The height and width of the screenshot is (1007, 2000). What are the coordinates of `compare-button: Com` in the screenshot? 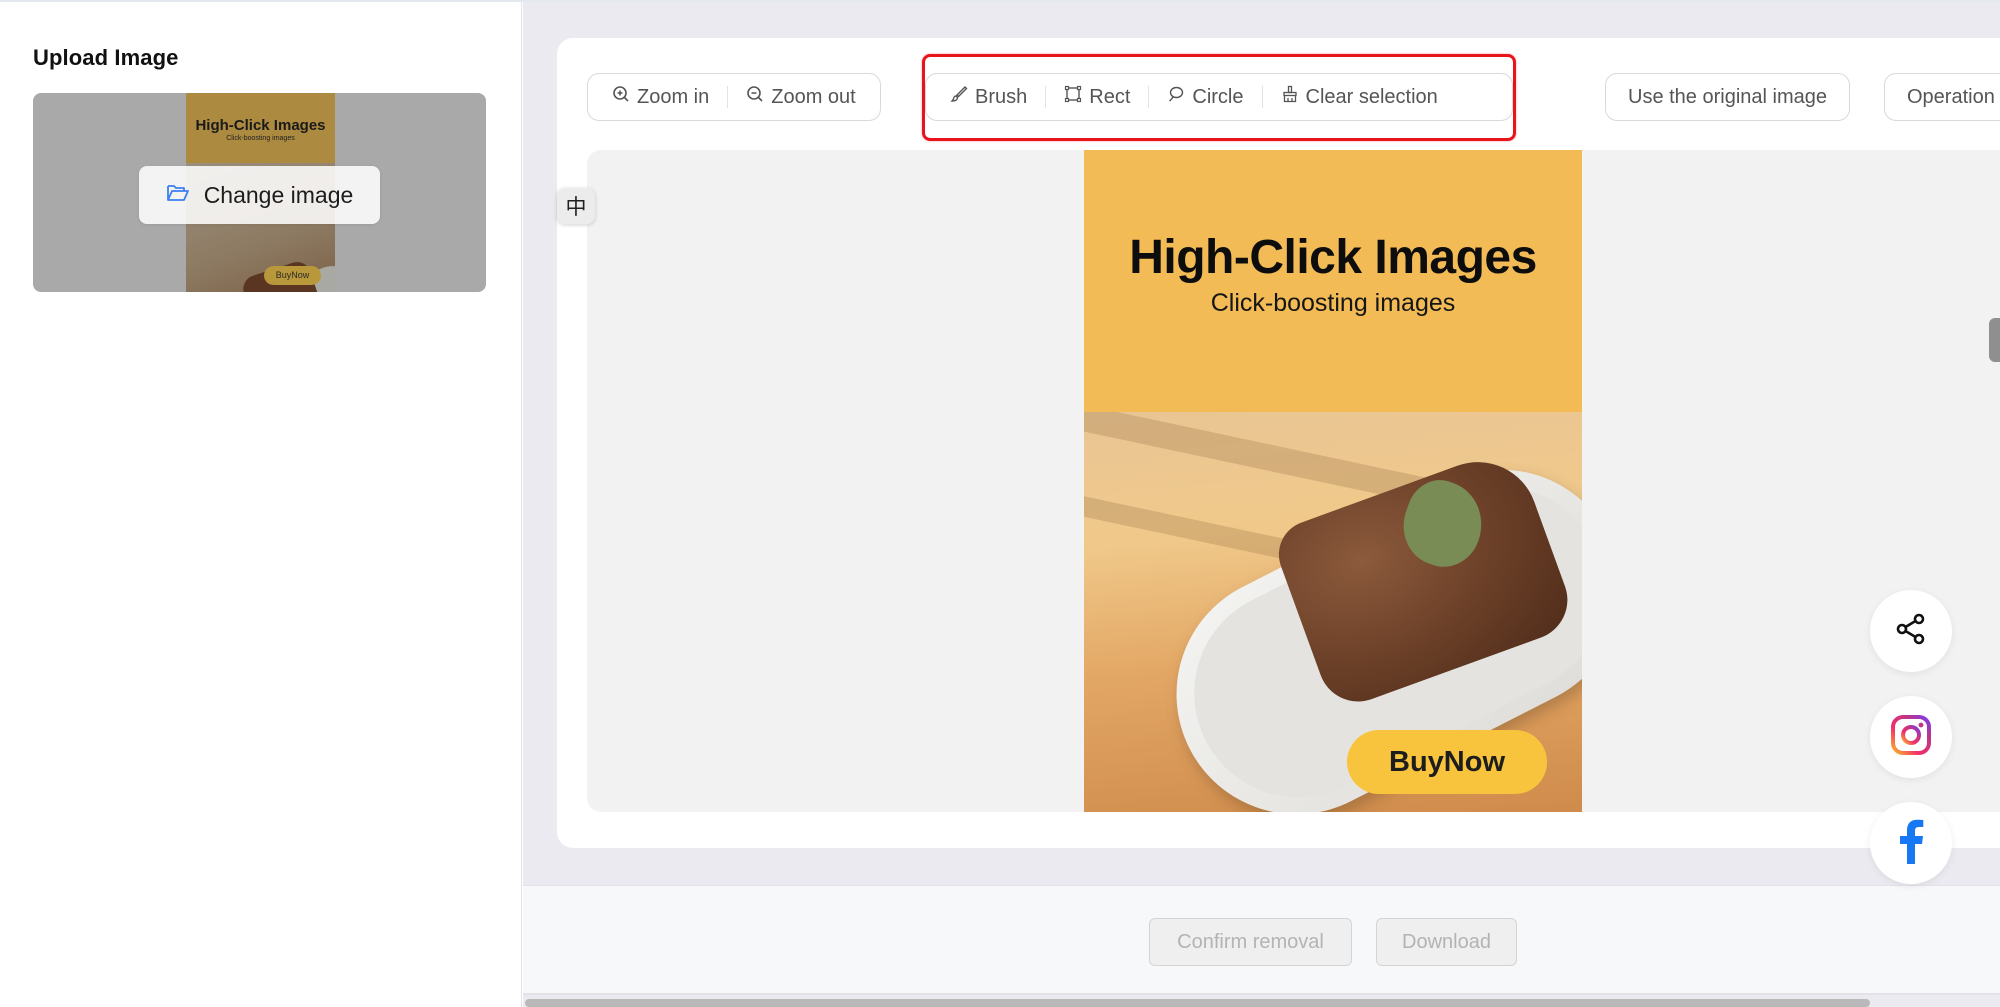 It's located at (1994, 340).